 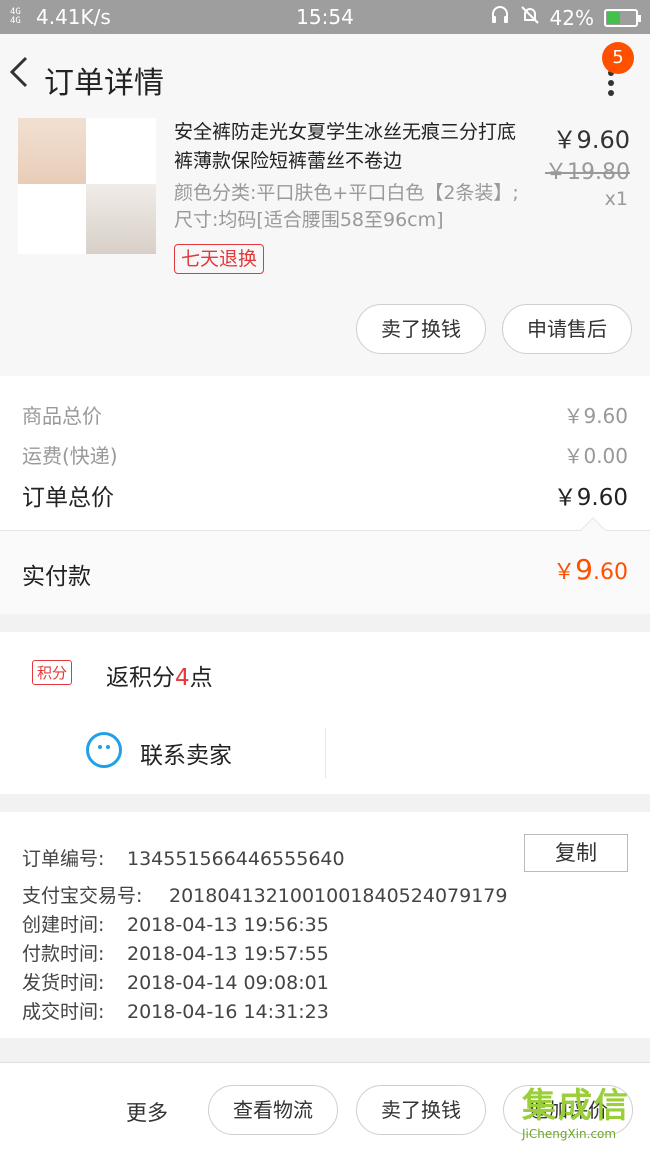 What do you see at coordinates (56, 577) in the screenshot?
I see `paid-label: 实付款` at bounding box center [56, 577].